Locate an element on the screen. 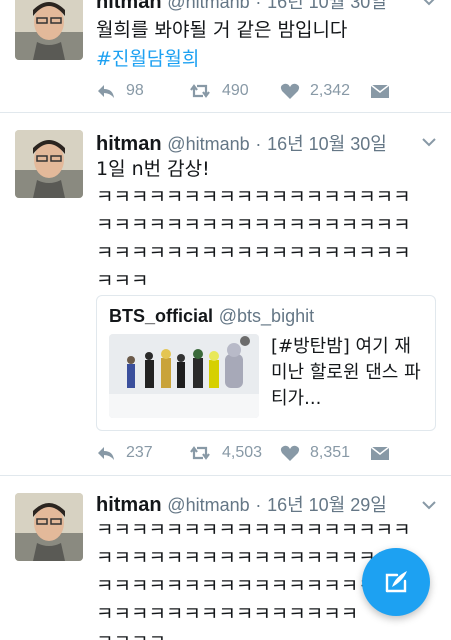 This screenshot has height=640, width=451. tweet-actions: 237 4,503 8,351 is located at coordinates (246, 455).